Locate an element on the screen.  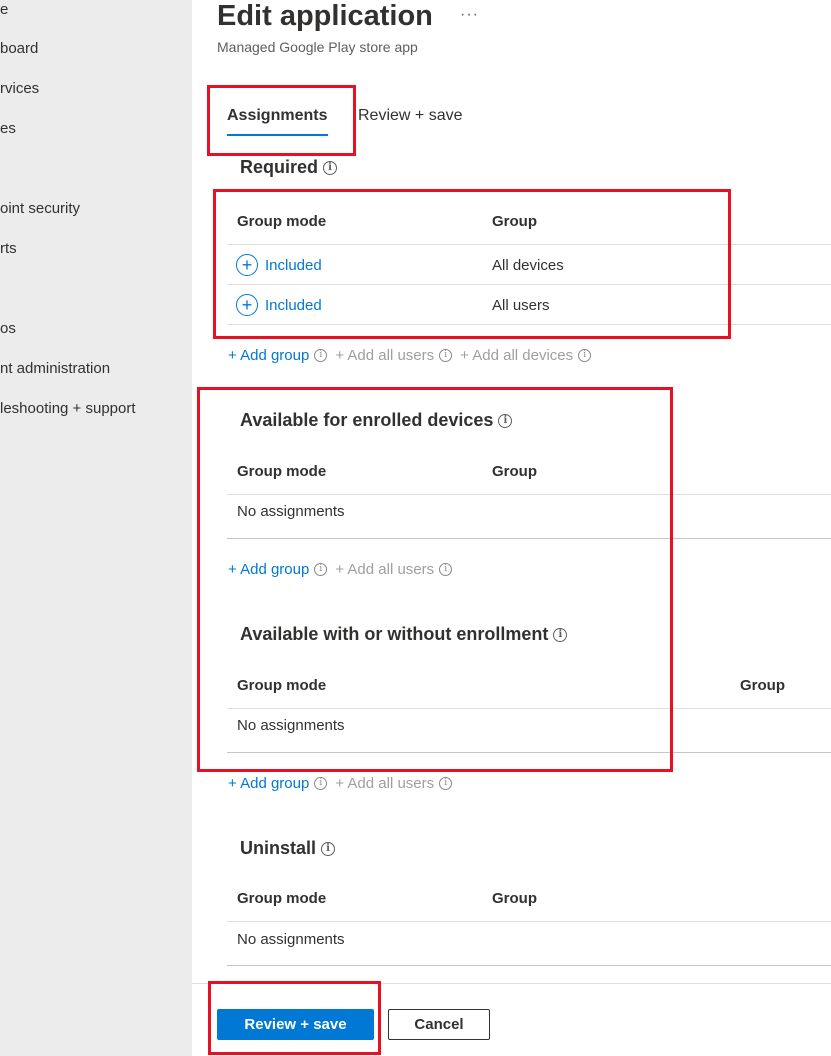
sidebar-item-troubleshooting-support: leshooting + support is located at coordinates (68, 408).